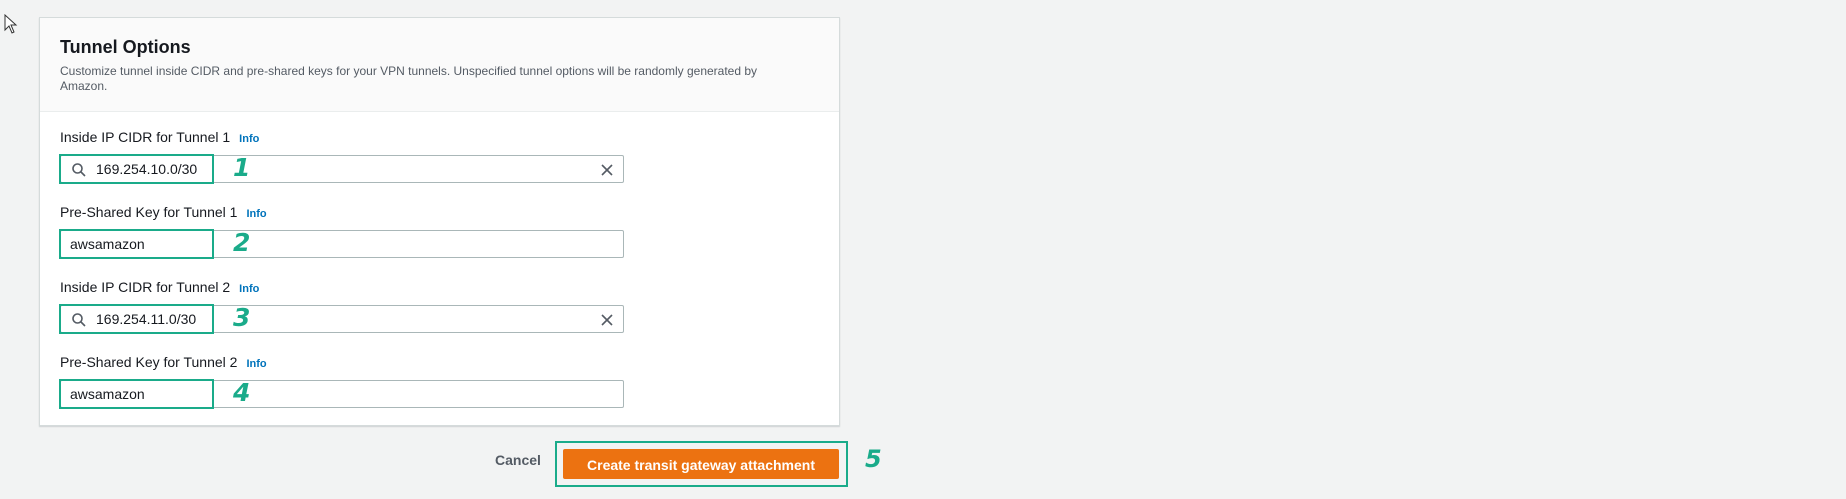  Describe the element at coordinates (242, 392) in the screenshot. I see `step-number: 4` at that location.